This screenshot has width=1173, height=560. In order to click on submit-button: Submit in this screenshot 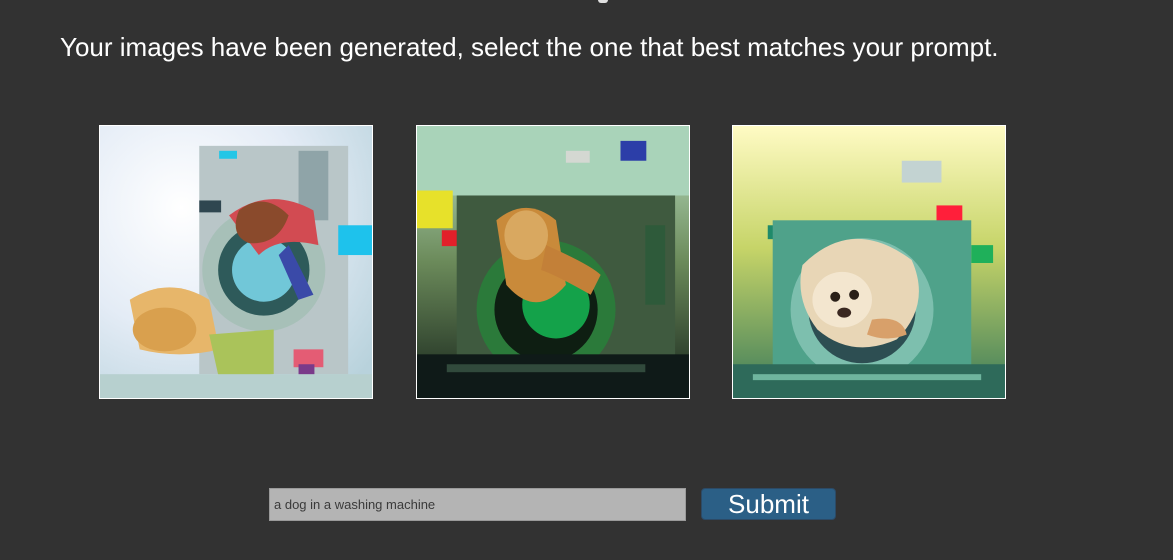, I will do `click(768, 504)`.